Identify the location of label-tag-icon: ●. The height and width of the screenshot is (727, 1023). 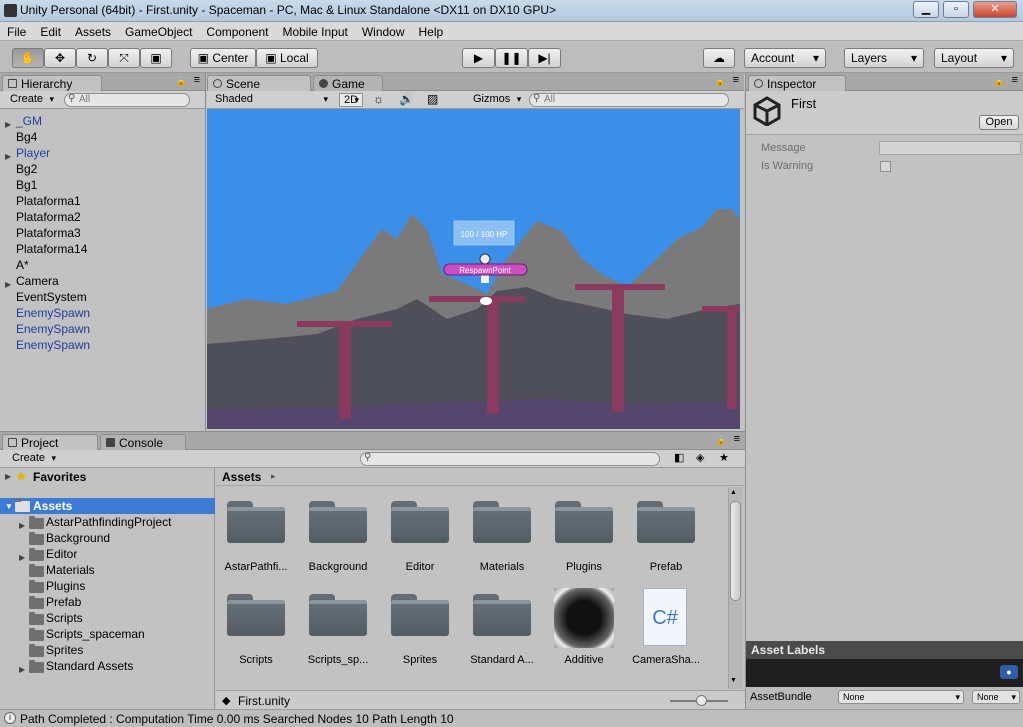
(1009, 672).